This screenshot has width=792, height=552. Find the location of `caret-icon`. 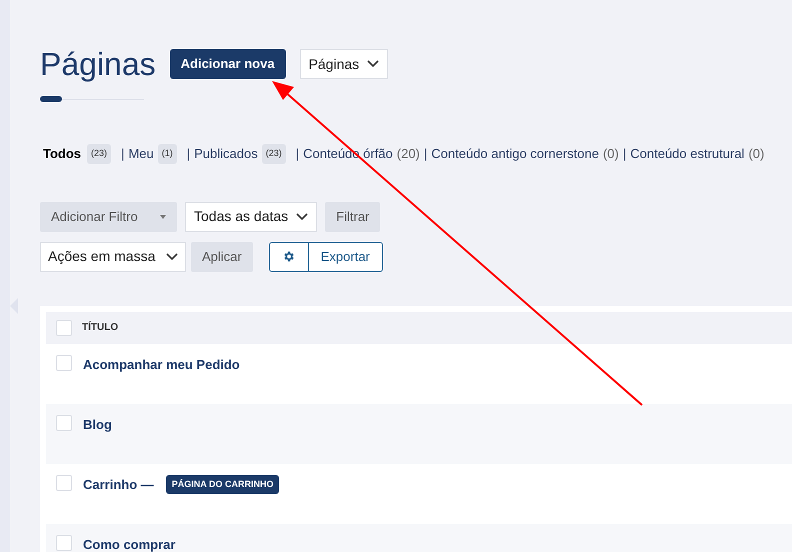

caret-icon is located at coordinates (163, 216).